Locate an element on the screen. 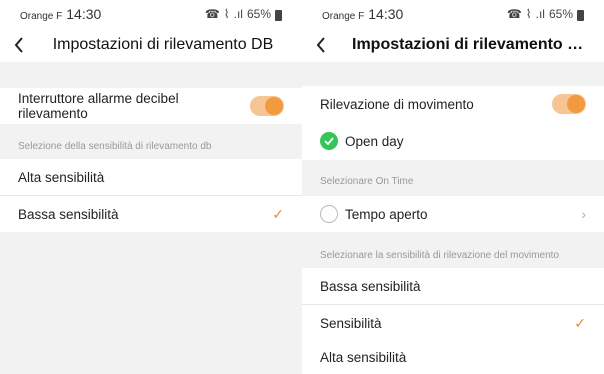 The height and width of the screenshot is (374, 604). option-label: Sensibilità is located at coordinates (351, 323).